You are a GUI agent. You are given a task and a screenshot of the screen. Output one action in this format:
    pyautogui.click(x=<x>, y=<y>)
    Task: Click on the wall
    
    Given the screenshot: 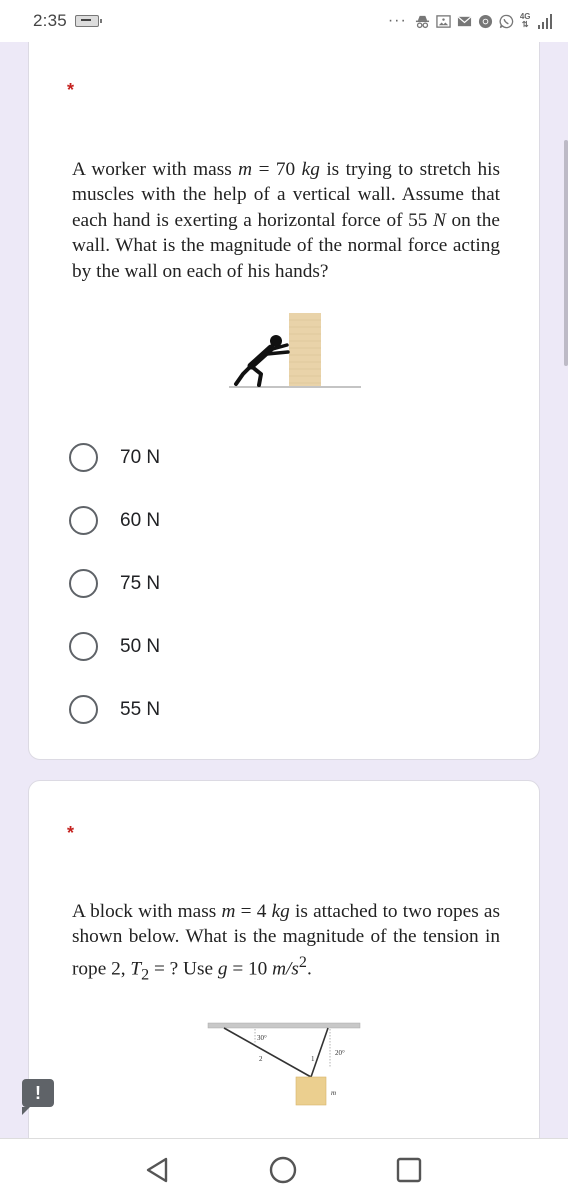 What is the action you would take?
    pyautogui.click(x=305, y=349)
    